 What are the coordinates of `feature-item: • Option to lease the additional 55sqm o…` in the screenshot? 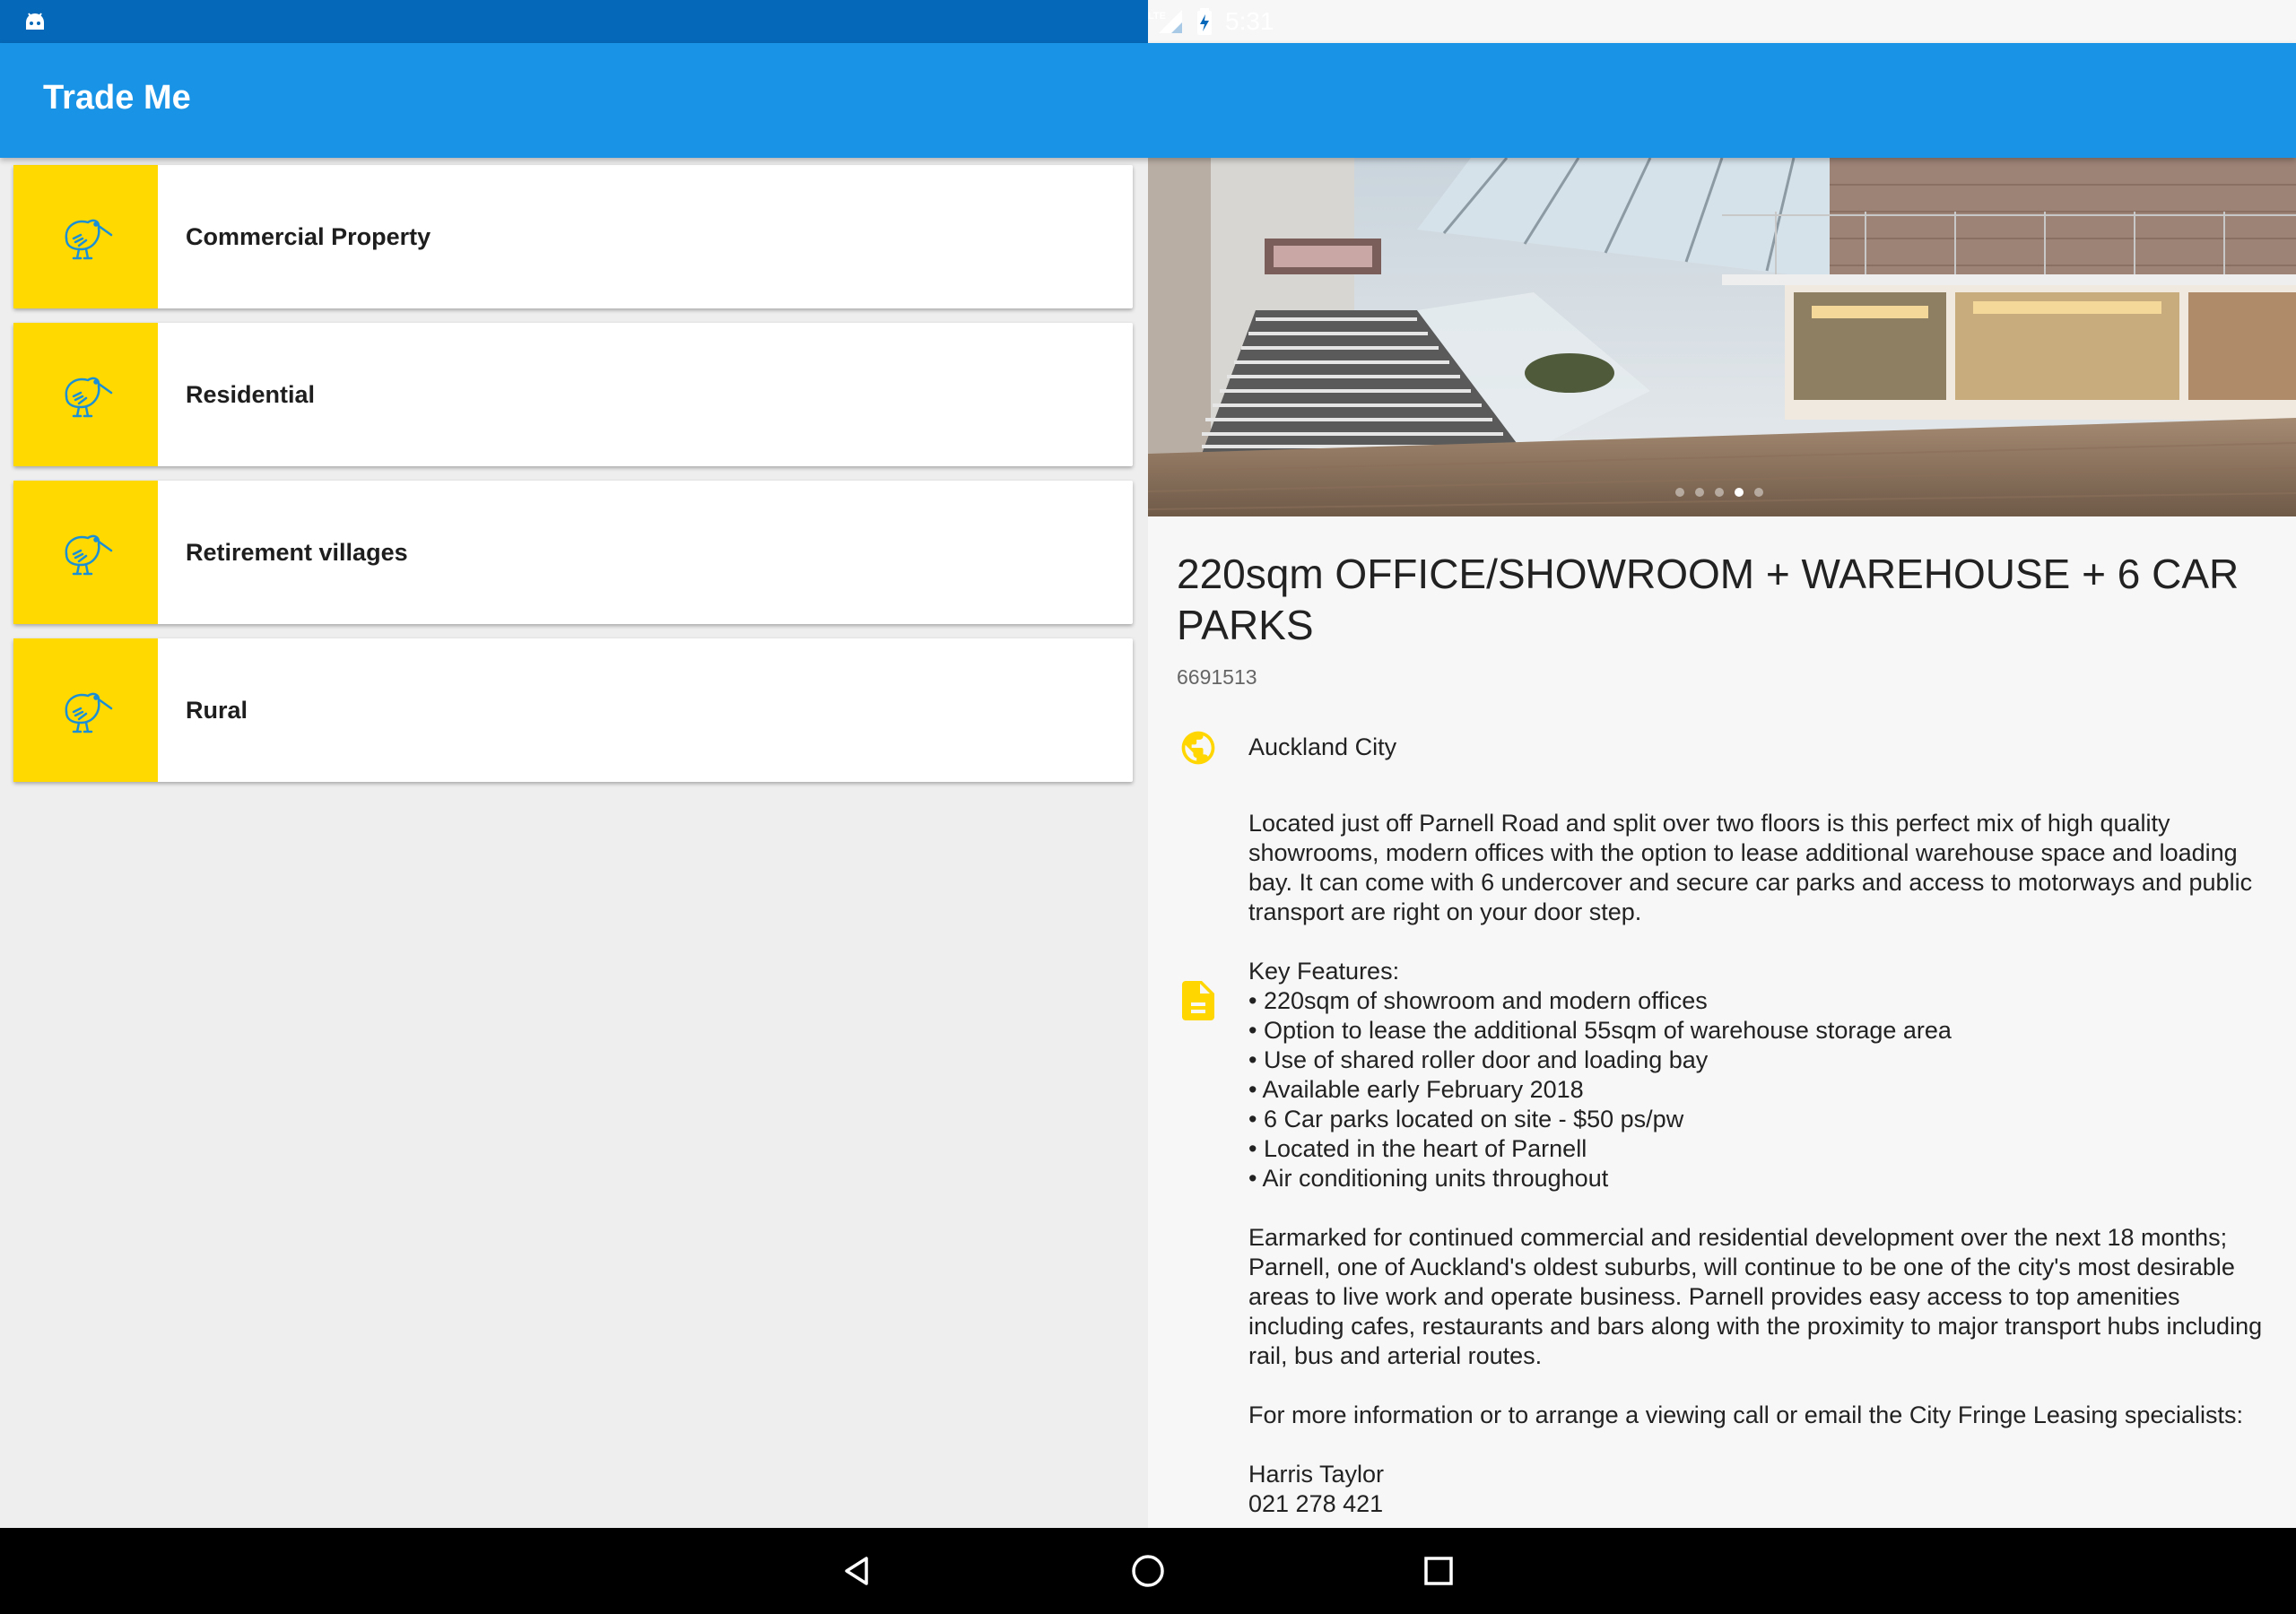 It's located at (1600, 1030).